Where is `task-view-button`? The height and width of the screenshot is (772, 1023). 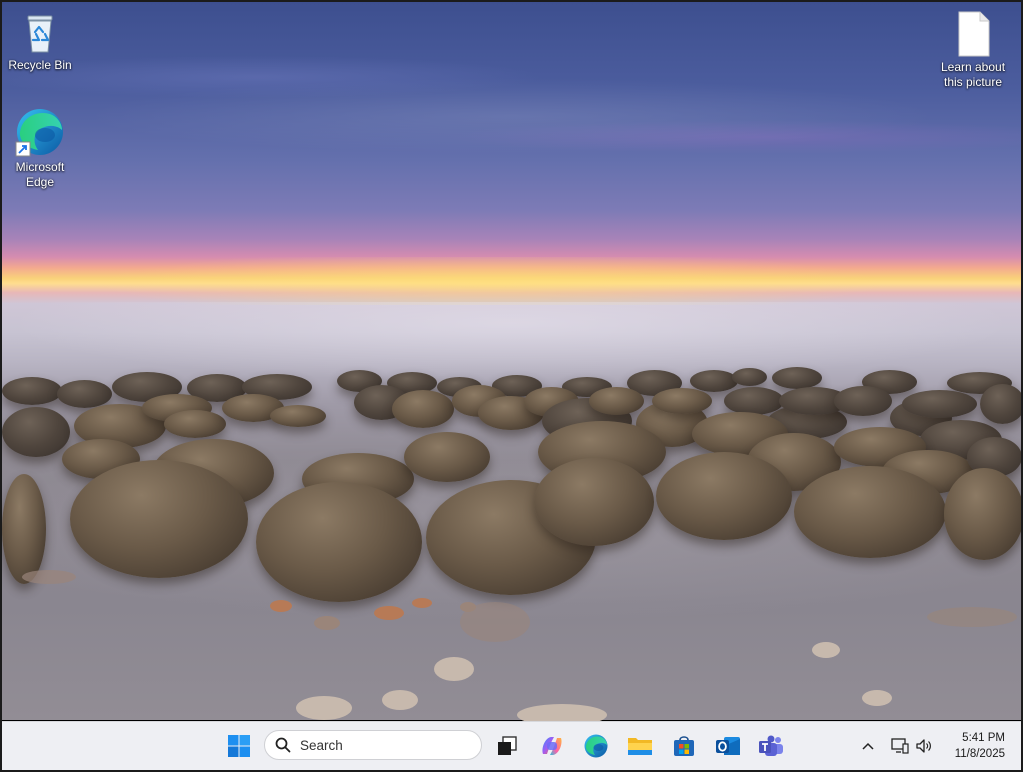
task-view-button is located at coordinates (507, 746).